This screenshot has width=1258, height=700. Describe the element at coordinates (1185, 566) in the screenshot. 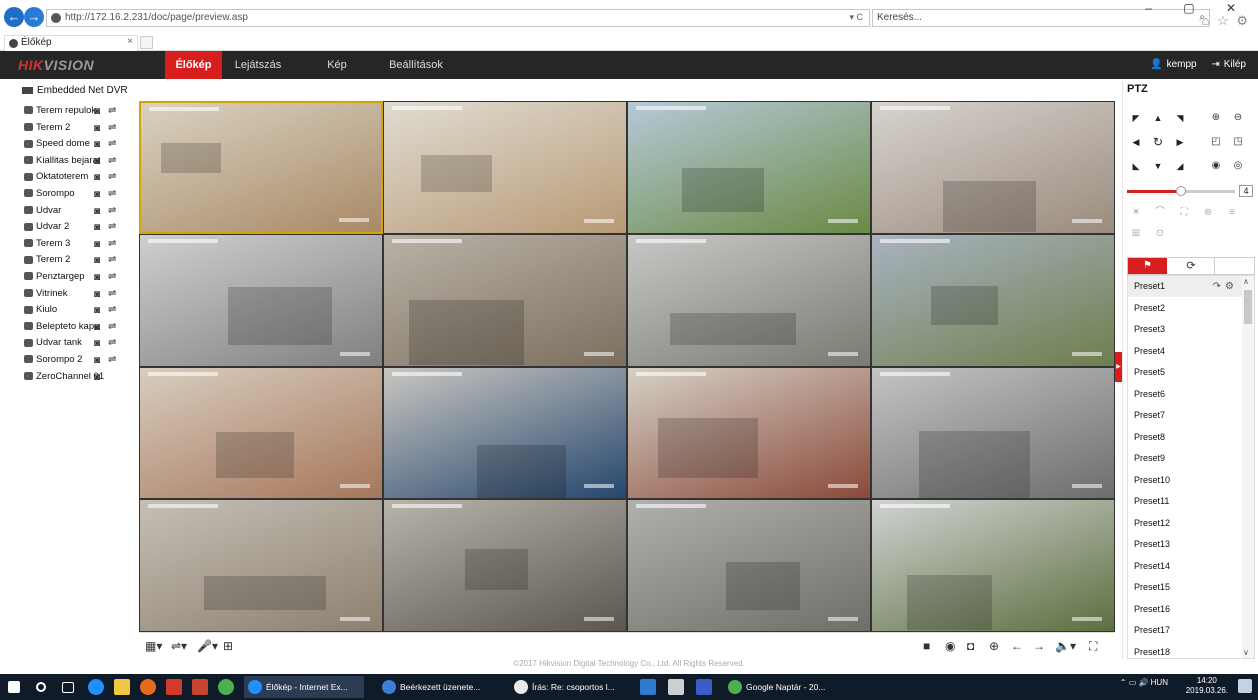

I see `preset-item: Preset14` at that location.